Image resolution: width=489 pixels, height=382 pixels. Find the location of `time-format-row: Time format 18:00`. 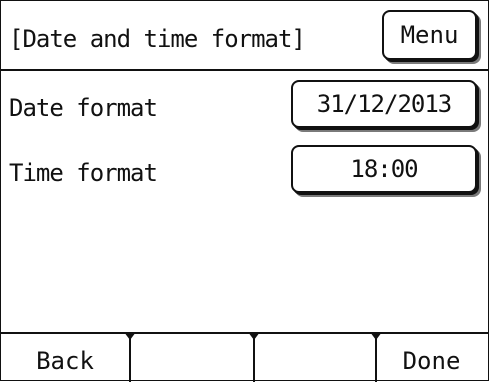

time-format-row: Time format 18:00 is located at coordinates (244, 173).